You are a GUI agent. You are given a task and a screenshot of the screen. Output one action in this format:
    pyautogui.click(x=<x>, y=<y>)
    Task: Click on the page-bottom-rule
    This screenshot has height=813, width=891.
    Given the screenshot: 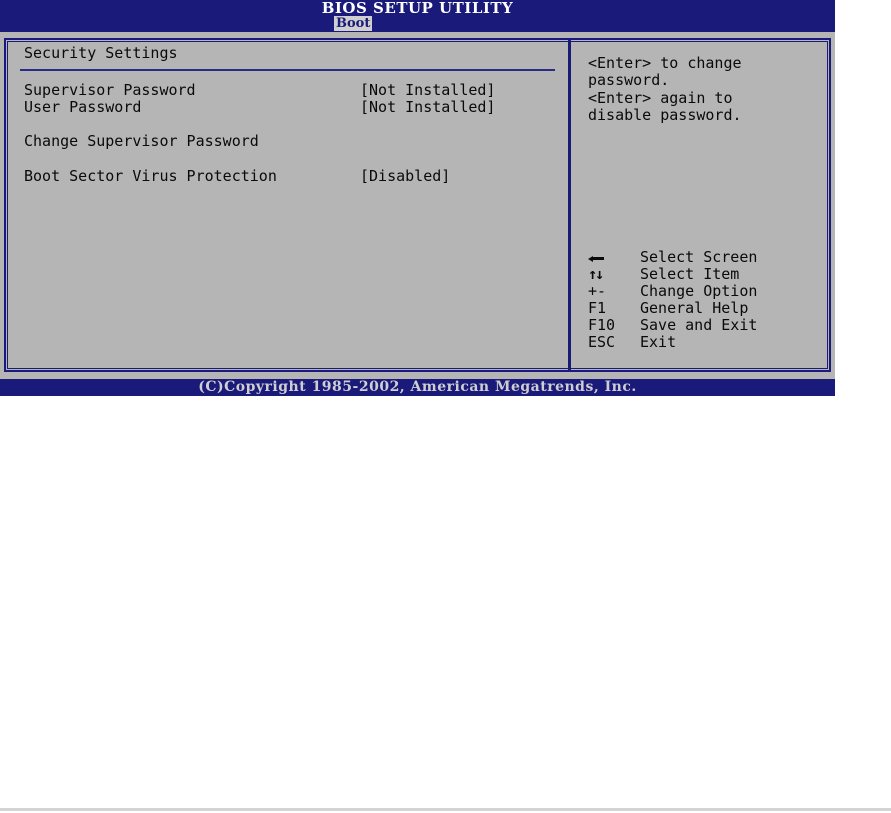 What is the action you would take?
    pyautogui.click(x=445, y=809)
    